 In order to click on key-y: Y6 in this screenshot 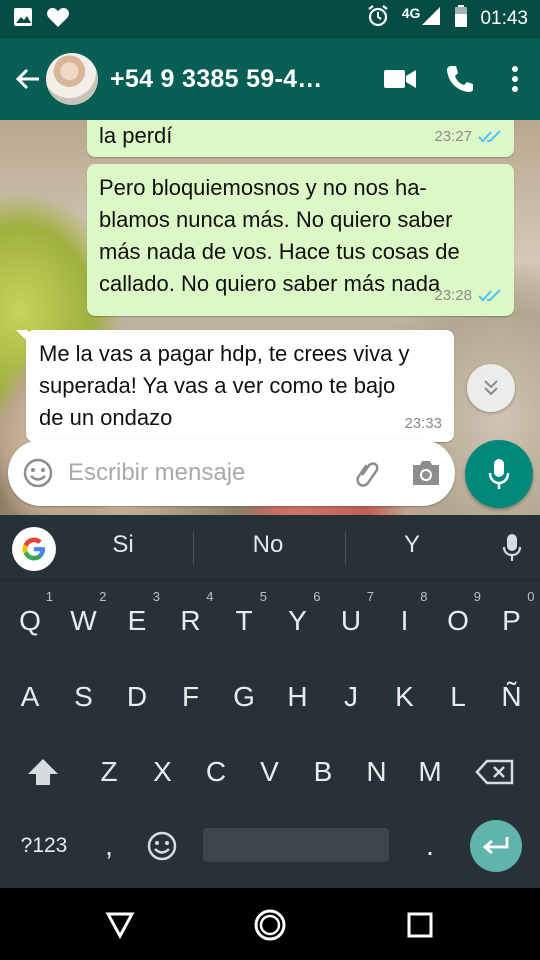, I will do `click(298, 620)`.